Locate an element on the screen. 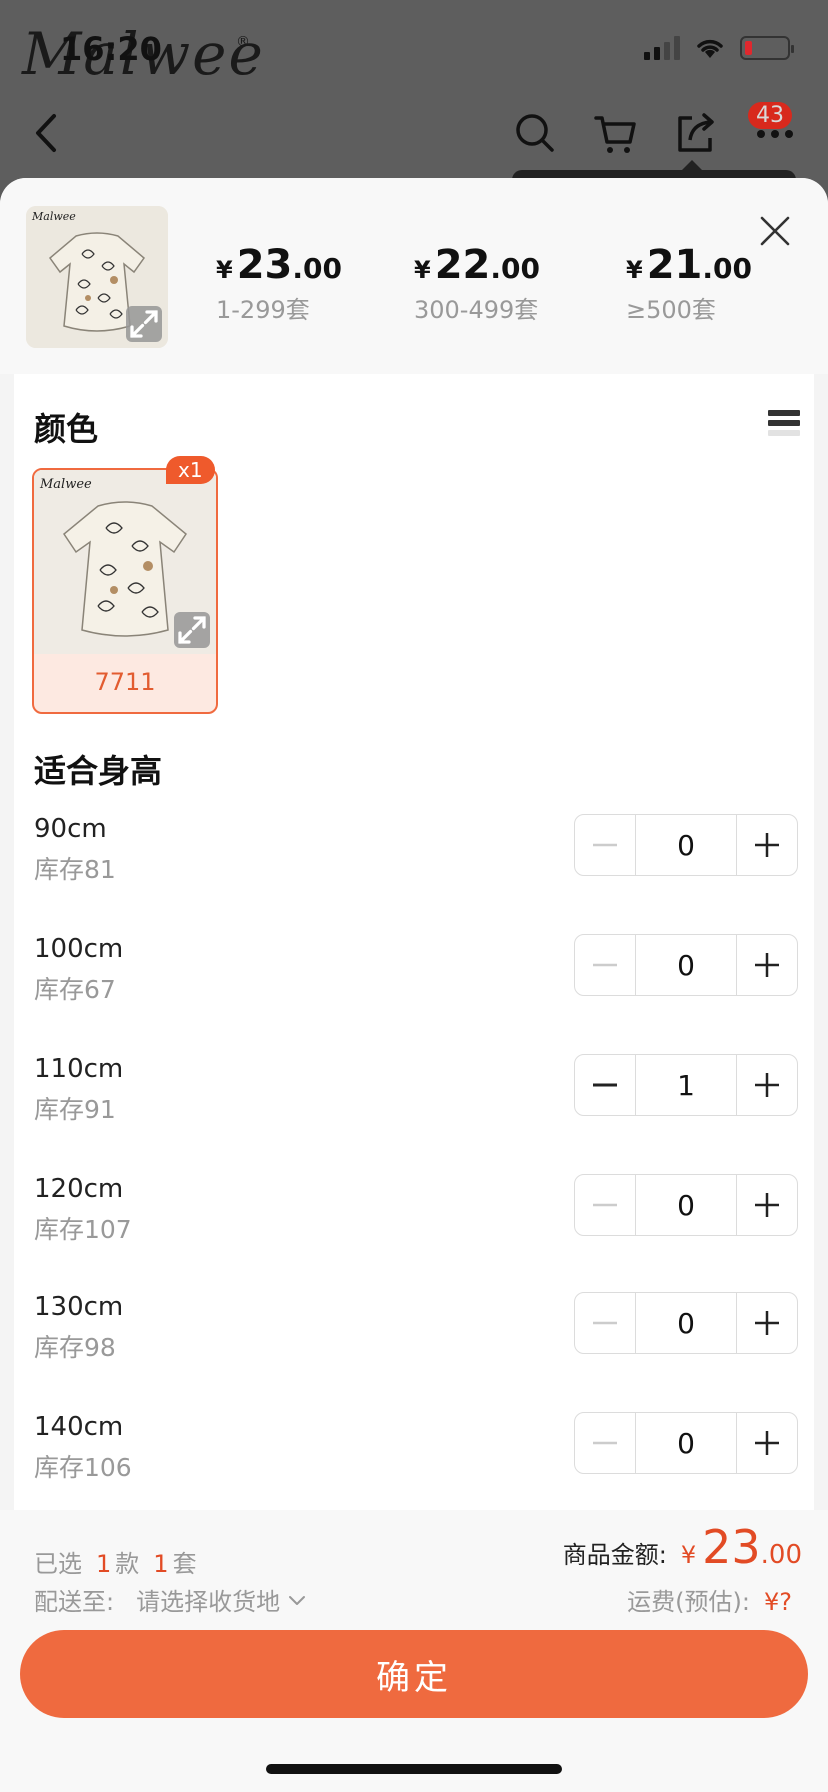 This screenshot has height=1792, width=828. stock-label: 库存91 is located at coordinates (75, 1109).